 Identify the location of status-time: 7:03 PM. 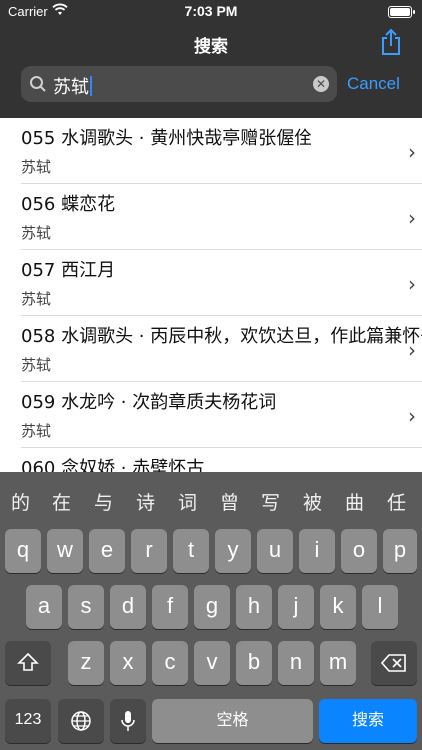
(211, 11).